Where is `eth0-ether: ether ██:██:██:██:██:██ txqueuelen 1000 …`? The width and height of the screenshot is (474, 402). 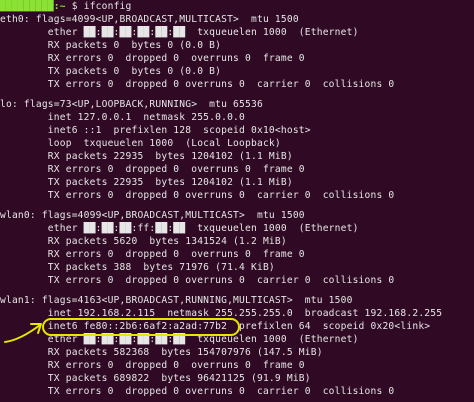
eth0-ether: ether ██:██:██:██:██:██ txqueuelen 1000 … is located at coordinates (179, 32).